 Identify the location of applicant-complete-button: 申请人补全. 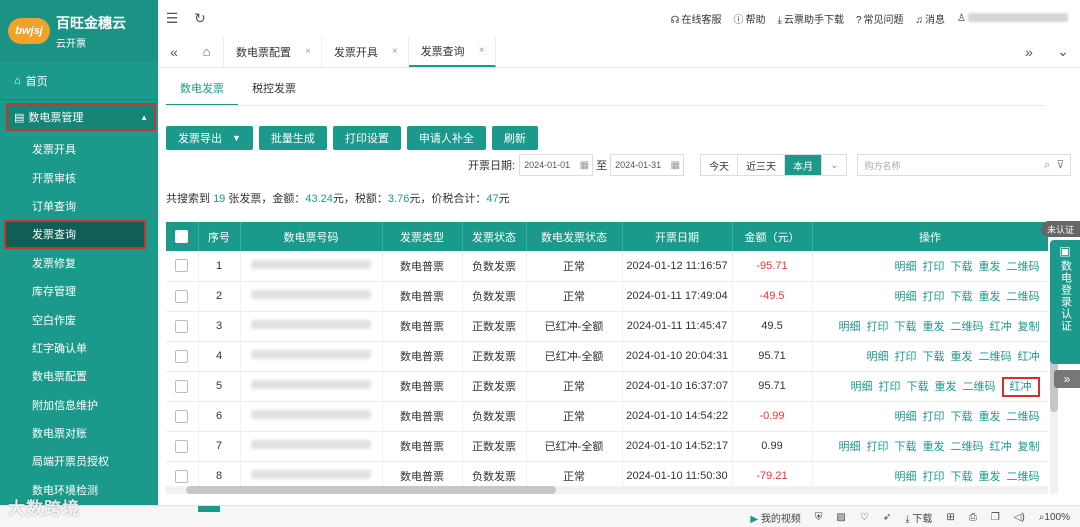
(446, 138).